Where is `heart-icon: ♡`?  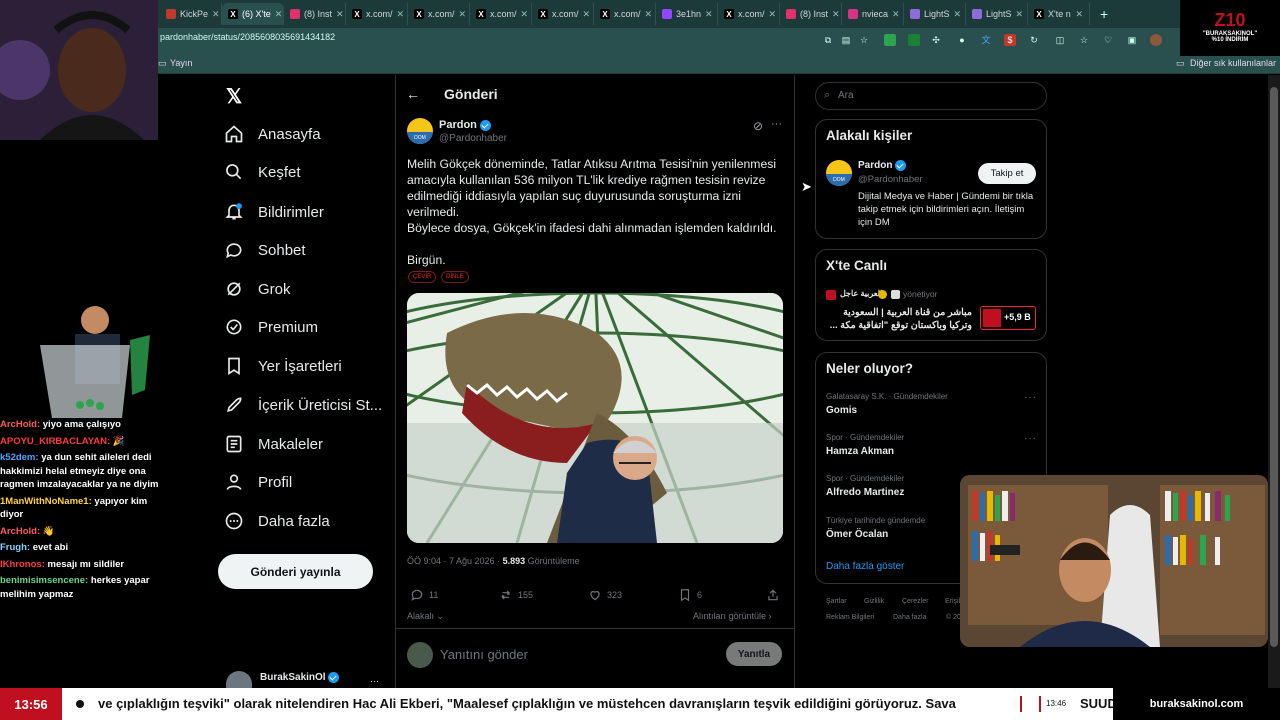
heart-icon: ♡ is located at coordinates (1108, 40).